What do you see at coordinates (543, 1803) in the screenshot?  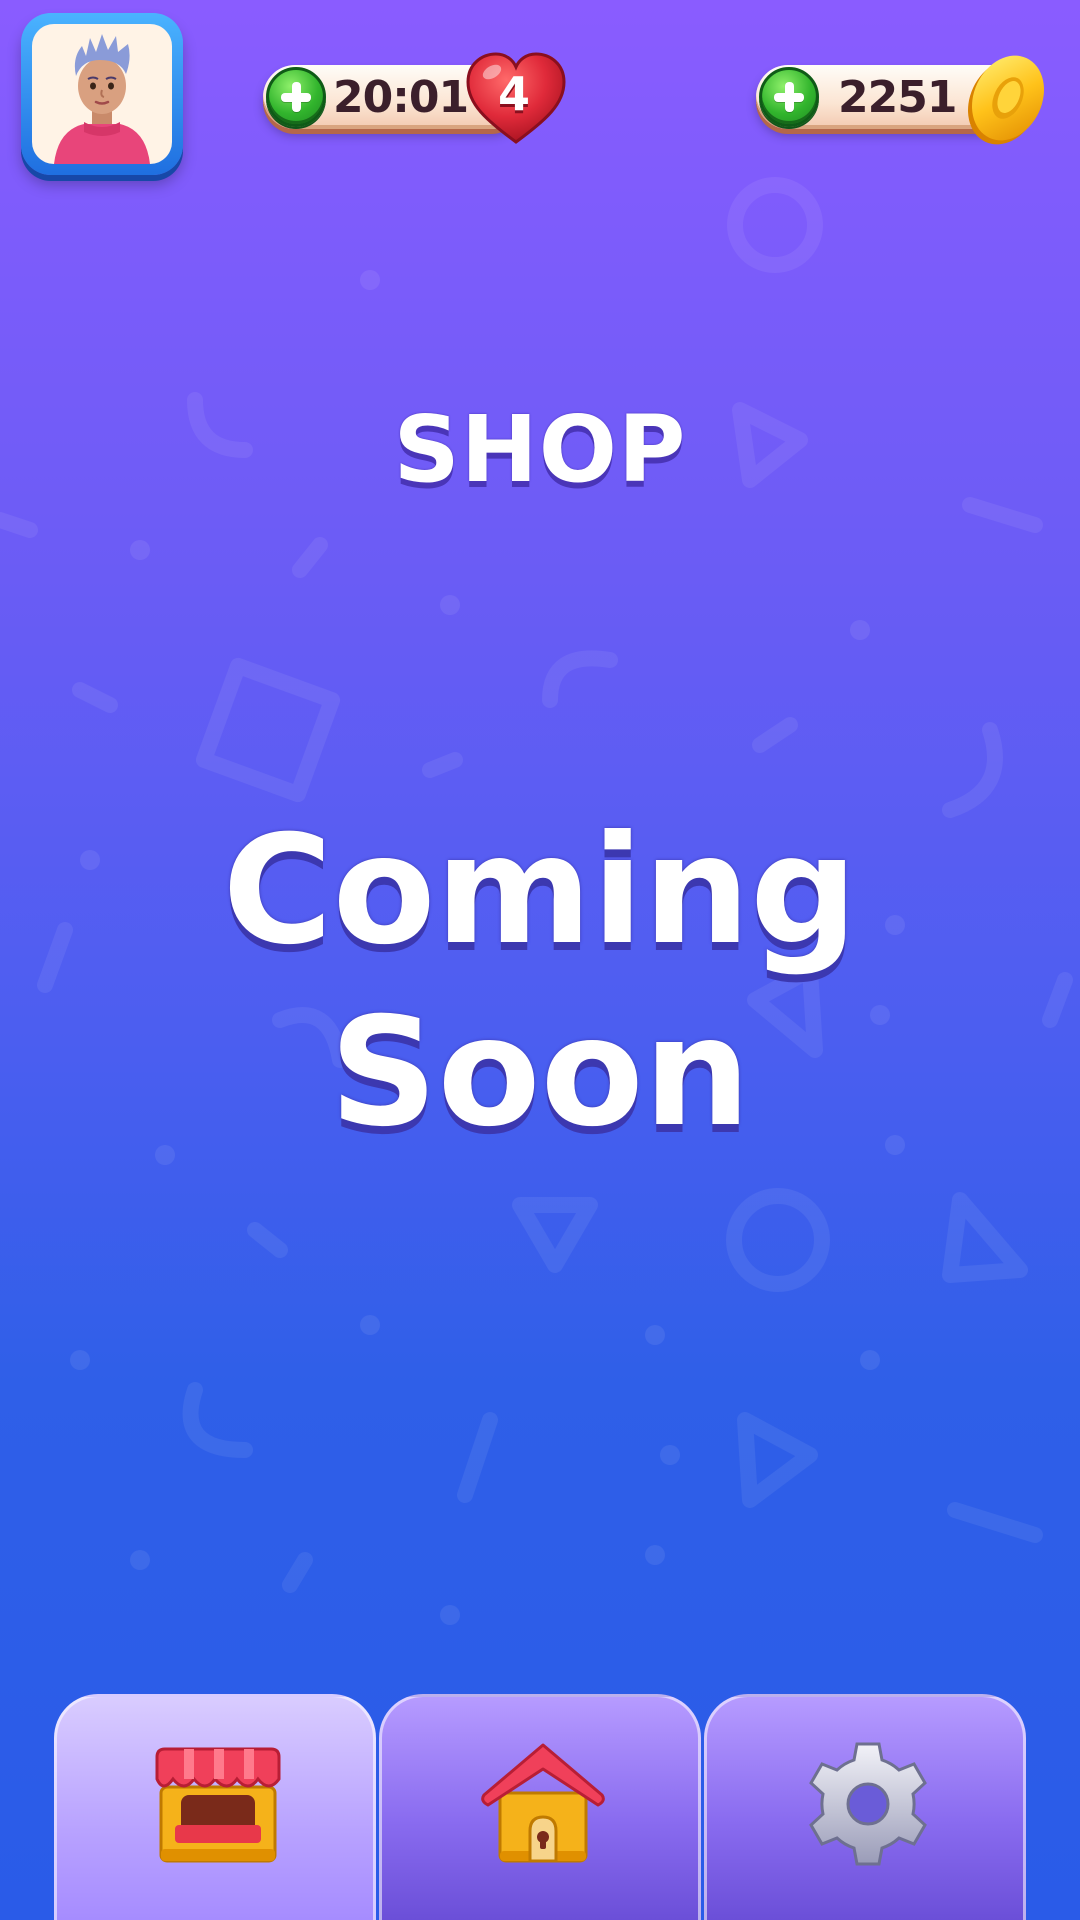 I see `home-icon` at bounding box center [543, 1803].